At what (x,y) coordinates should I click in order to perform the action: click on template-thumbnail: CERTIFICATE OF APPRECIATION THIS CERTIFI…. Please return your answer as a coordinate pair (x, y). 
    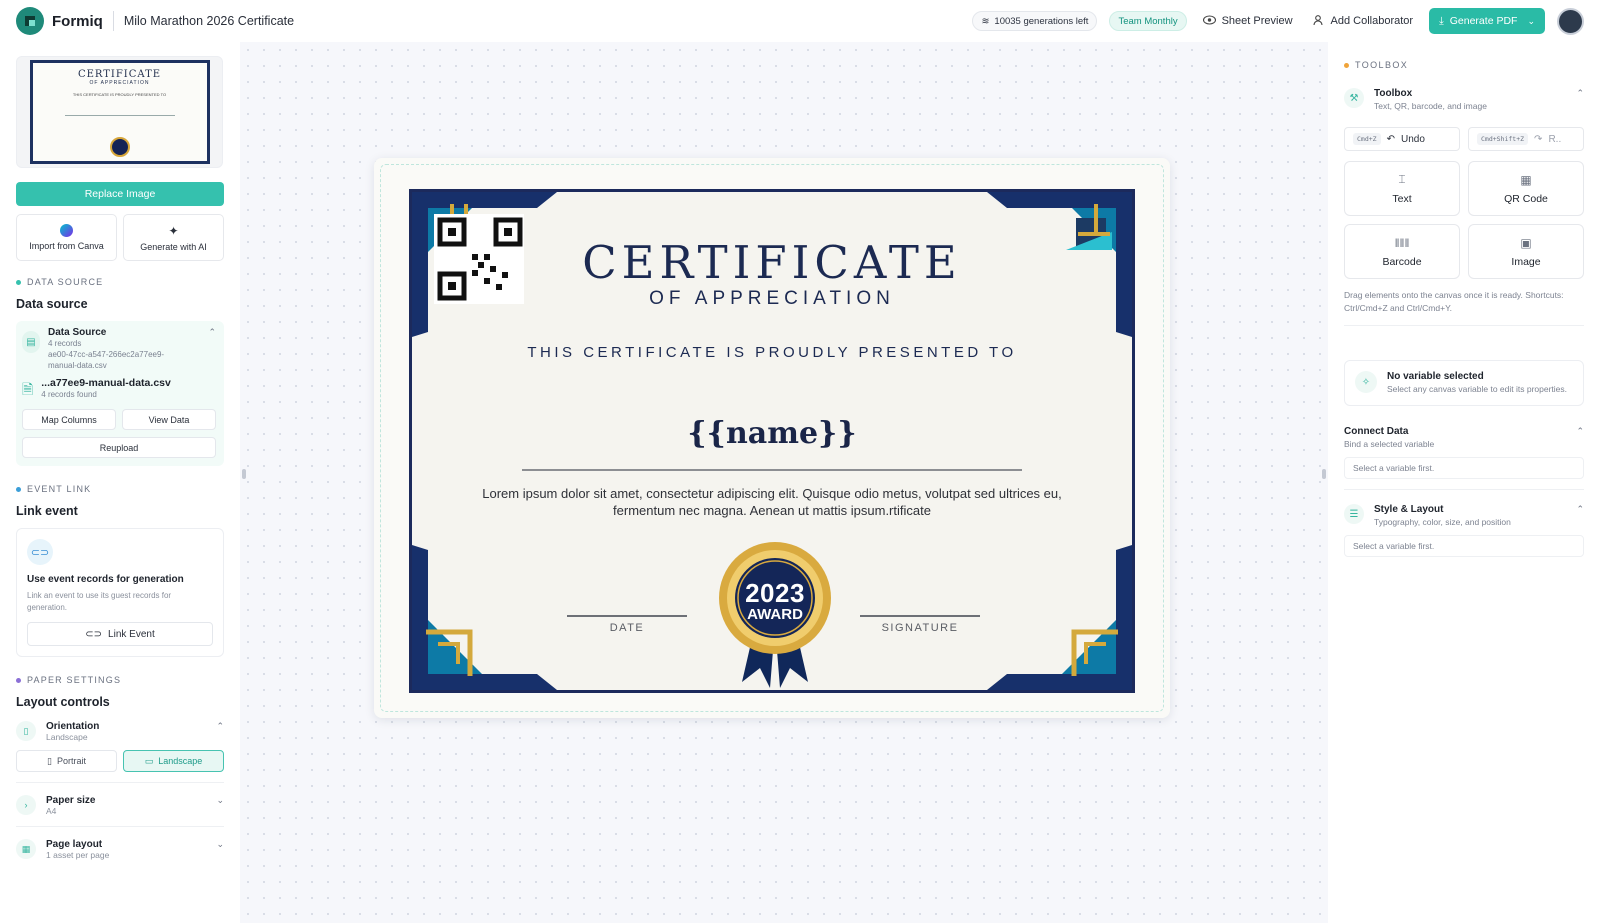
    Looking at the image, I should click on (119, 112).